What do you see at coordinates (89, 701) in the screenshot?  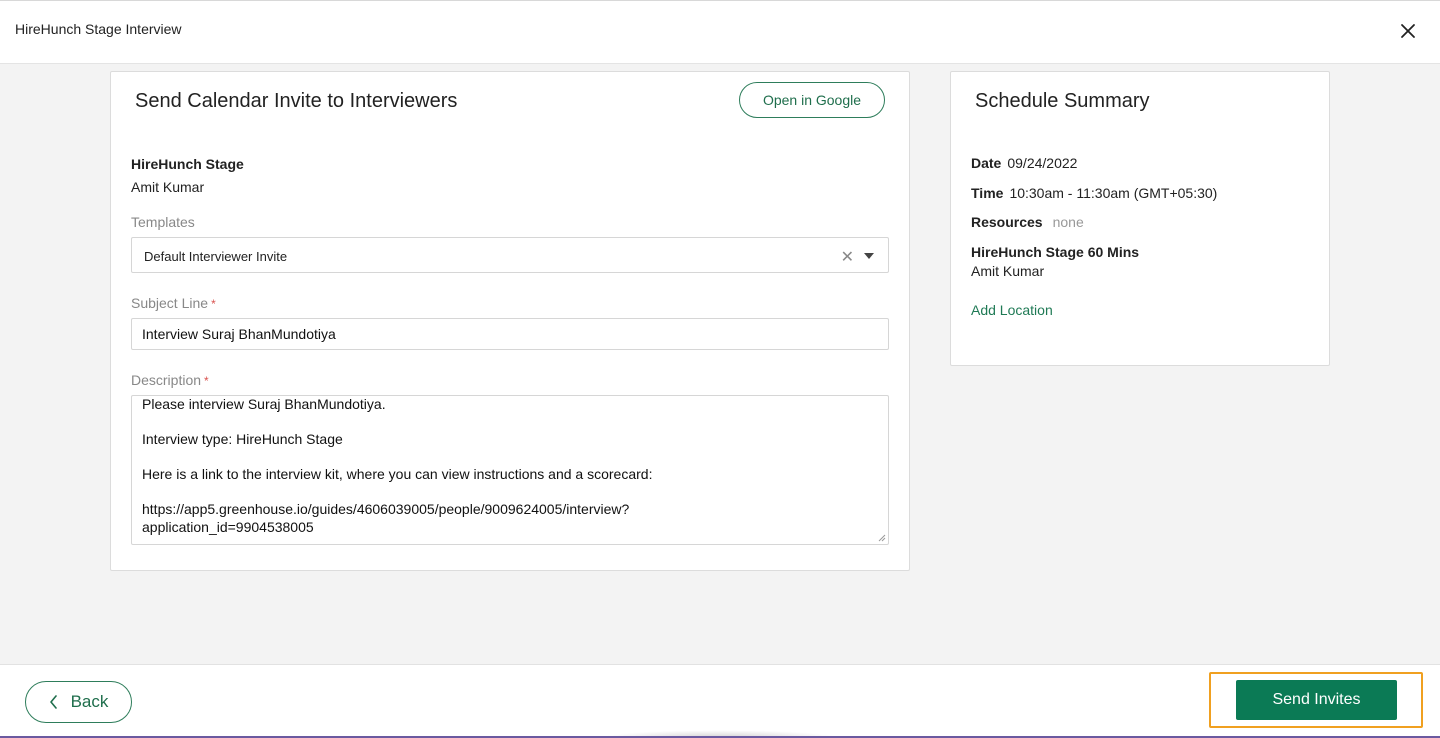 I see `back-button-label: Back` at bounding box center [89, 701].